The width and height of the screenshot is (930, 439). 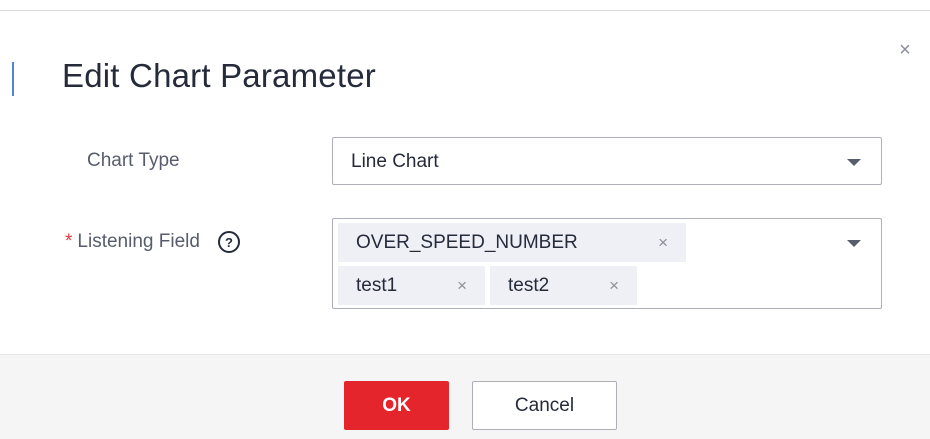 I want to click on listening-field-multiselect: OVER_SPEED_NUMBER × test1 × test2 ×, so click(x=607, y=263).